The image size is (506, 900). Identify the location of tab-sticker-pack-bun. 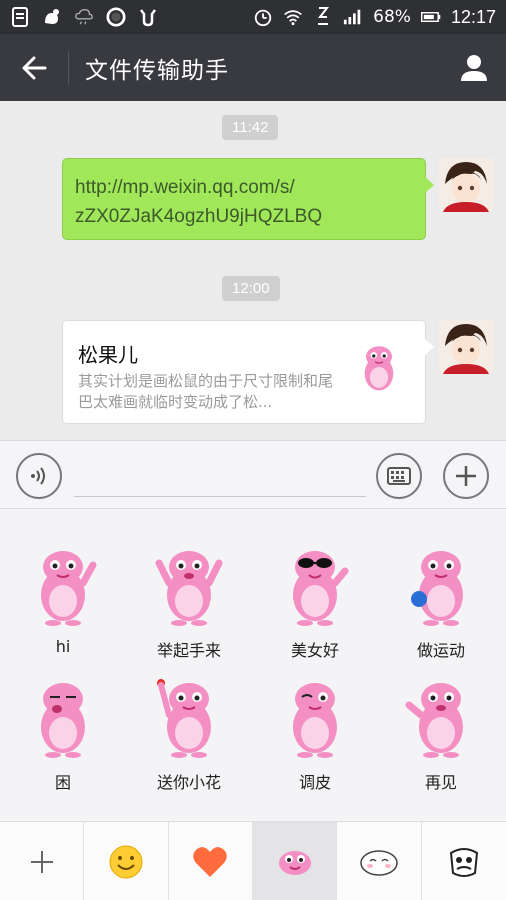
(379, 861).